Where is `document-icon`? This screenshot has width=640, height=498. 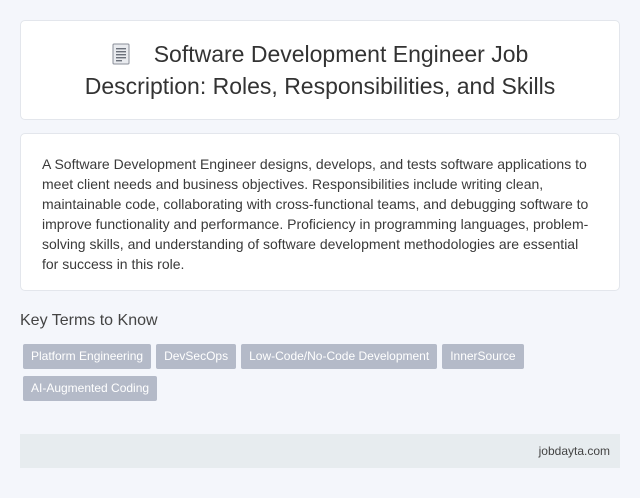
document-icon is located at coordinates (121, 57).